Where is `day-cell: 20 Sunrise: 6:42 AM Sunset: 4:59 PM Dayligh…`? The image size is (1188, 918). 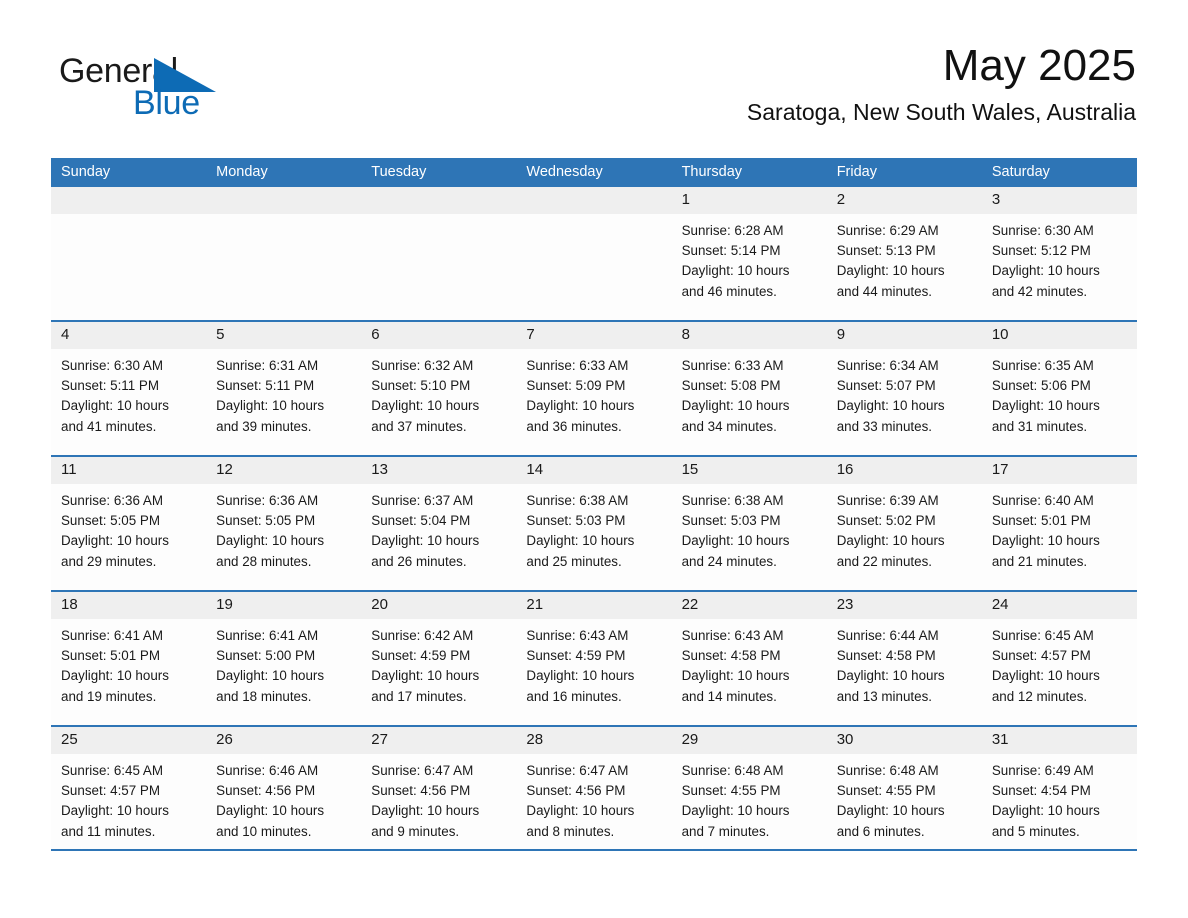
day-cell: 20 Sunrise: 6:42 AM Sunset: 4:59 PM Dayligh… is located at coordinates (439, 658).